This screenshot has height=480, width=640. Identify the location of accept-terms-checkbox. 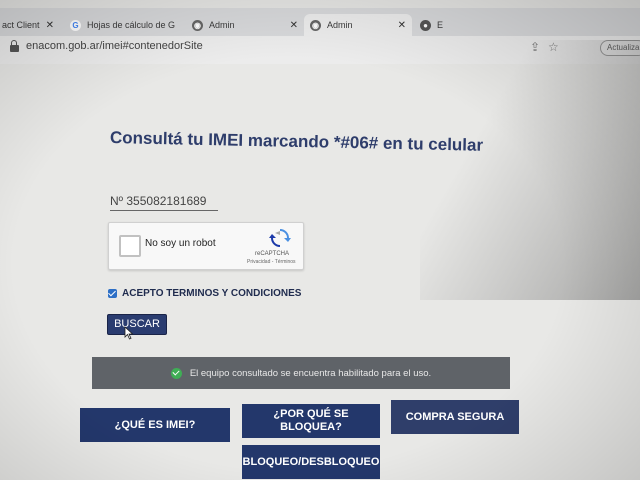
(112, 293).